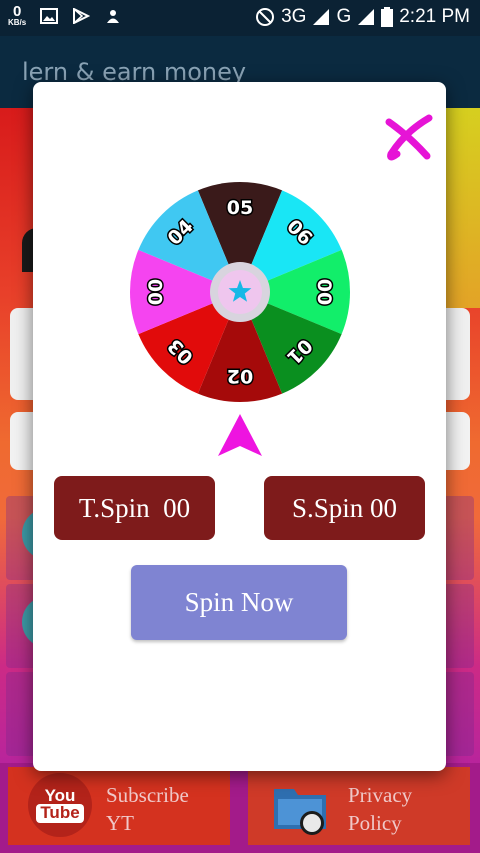  I want to click on spin-wheel: 0506000102030004, so click(240, 292).